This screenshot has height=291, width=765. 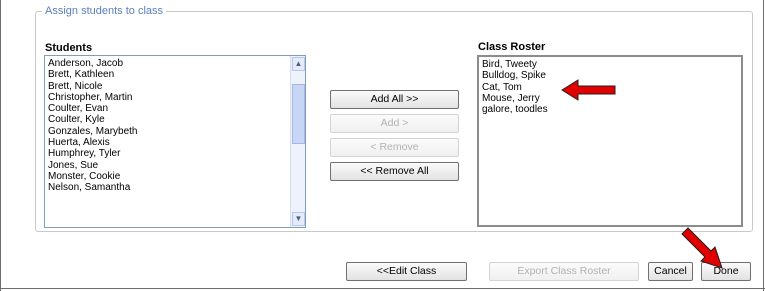 What do you see at coordinates (176, 108) in the screenshot?
I see `list-item: Coulter, Evan` at bounding box center [176, 108].